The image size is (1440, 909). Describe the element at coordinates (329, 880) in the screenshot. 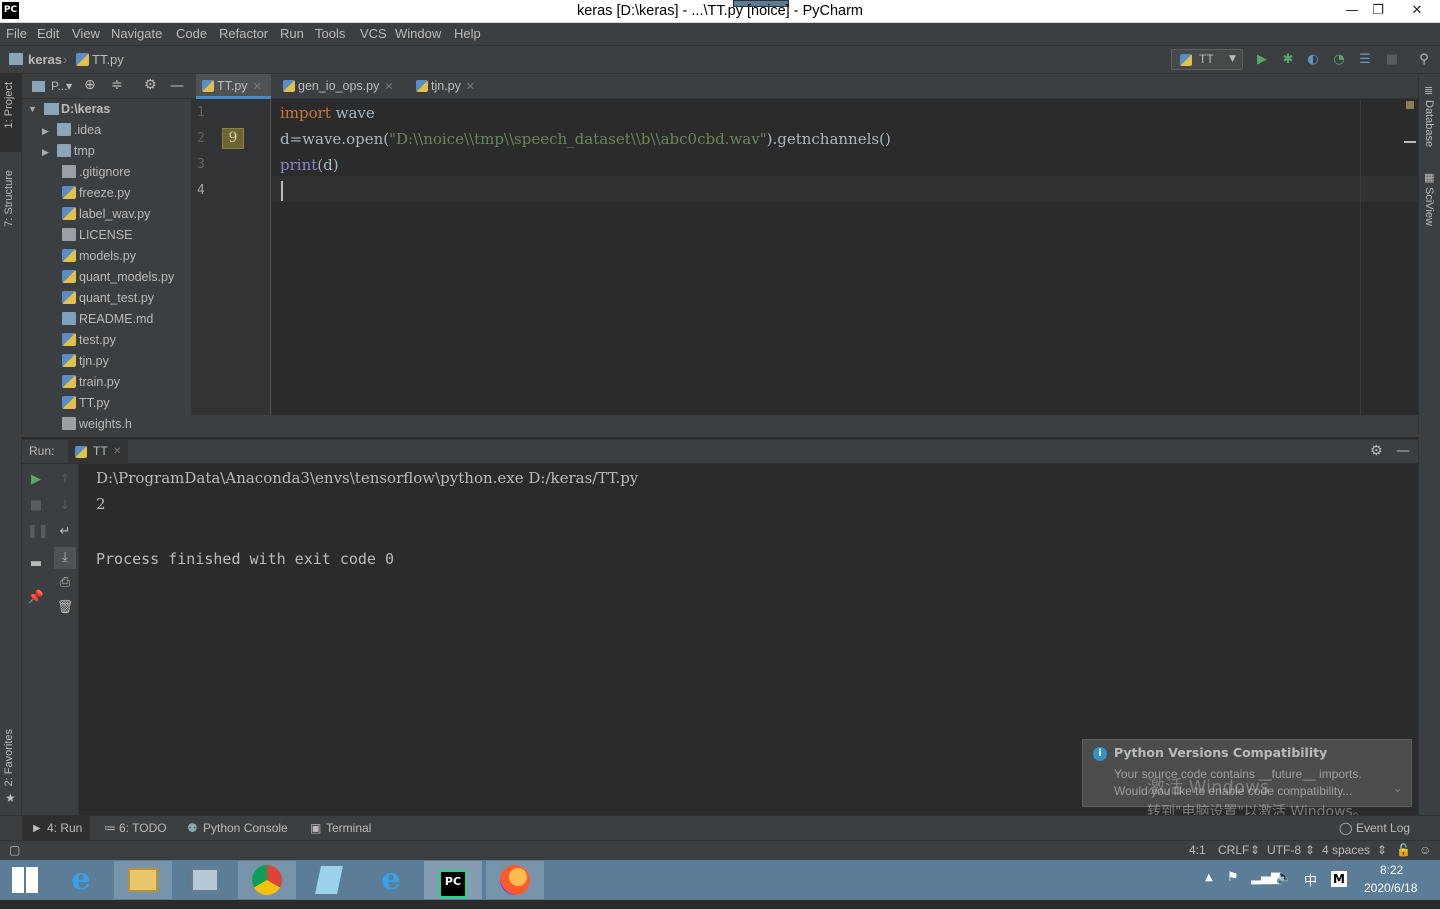

I see `notepad-icon` at that location.